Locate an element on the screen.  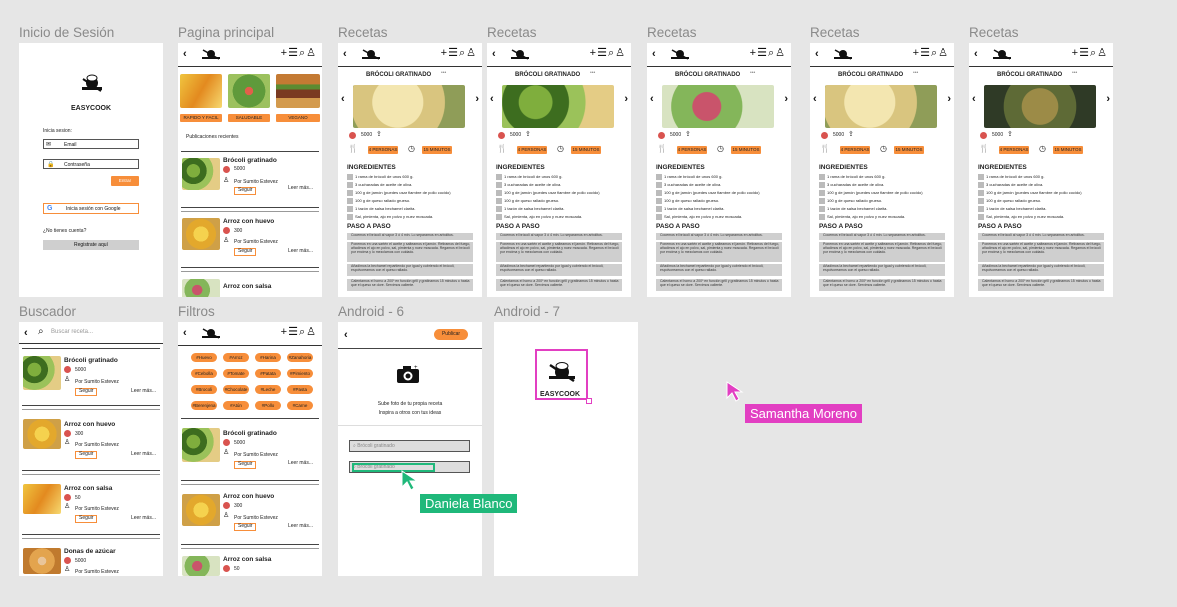
logo-selection: EASYCOOK is located at coordinates (563, 376).